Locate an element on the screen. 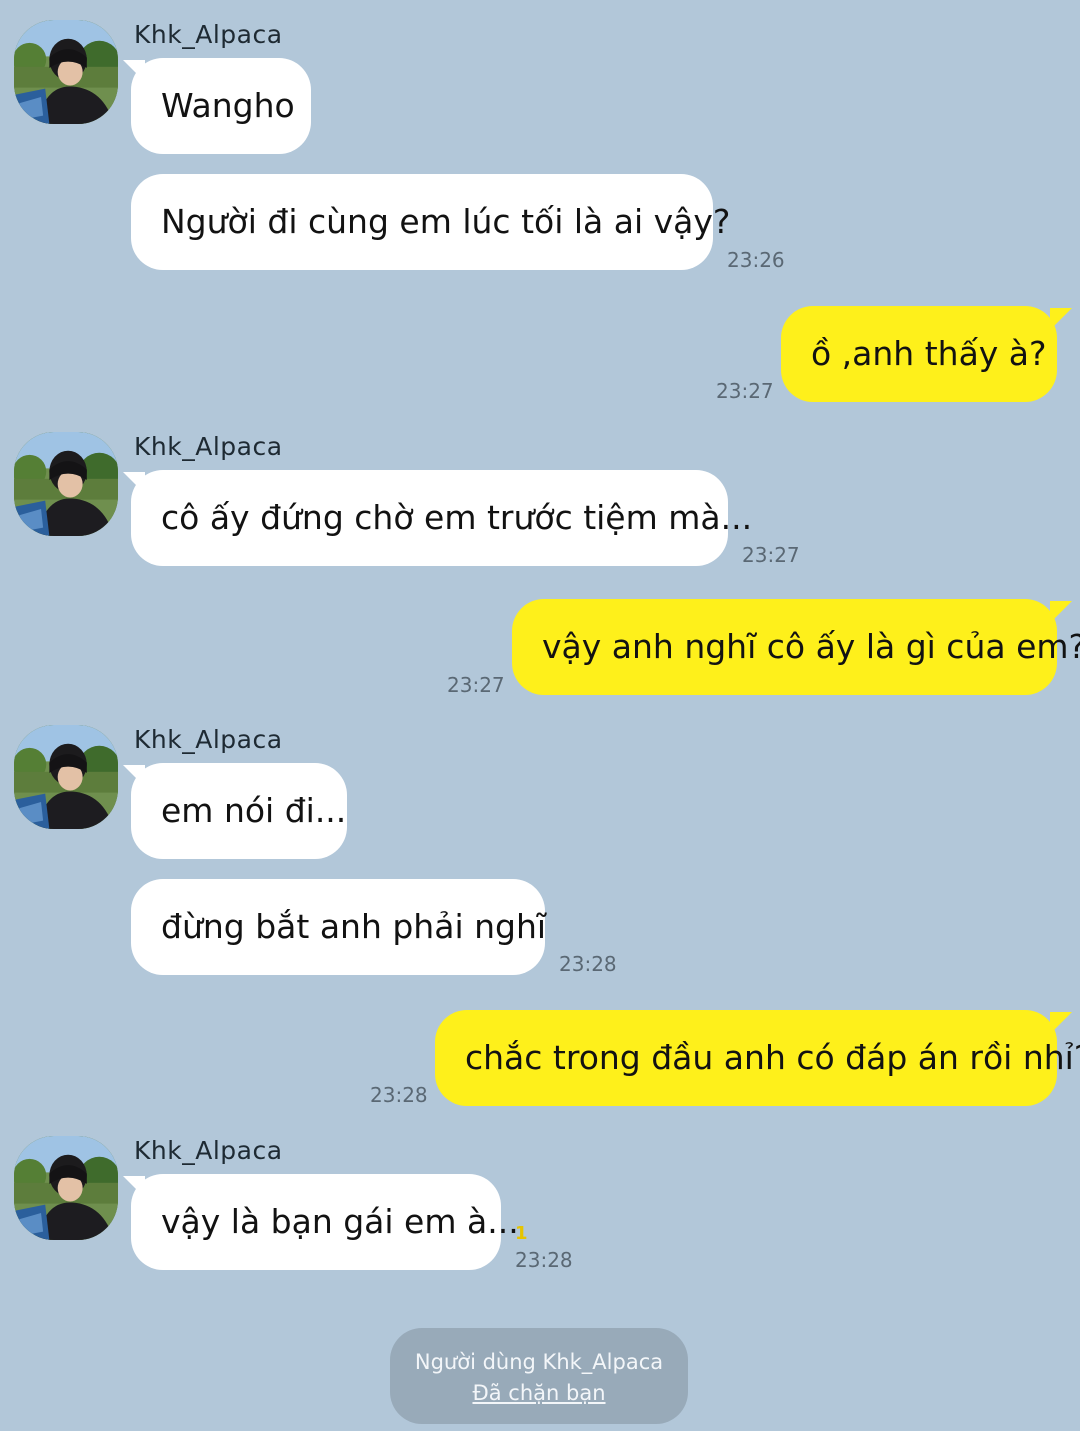 This screenshot has height=1431, width=1080. message-time: 23:26 is located at coordinates (756, 260).